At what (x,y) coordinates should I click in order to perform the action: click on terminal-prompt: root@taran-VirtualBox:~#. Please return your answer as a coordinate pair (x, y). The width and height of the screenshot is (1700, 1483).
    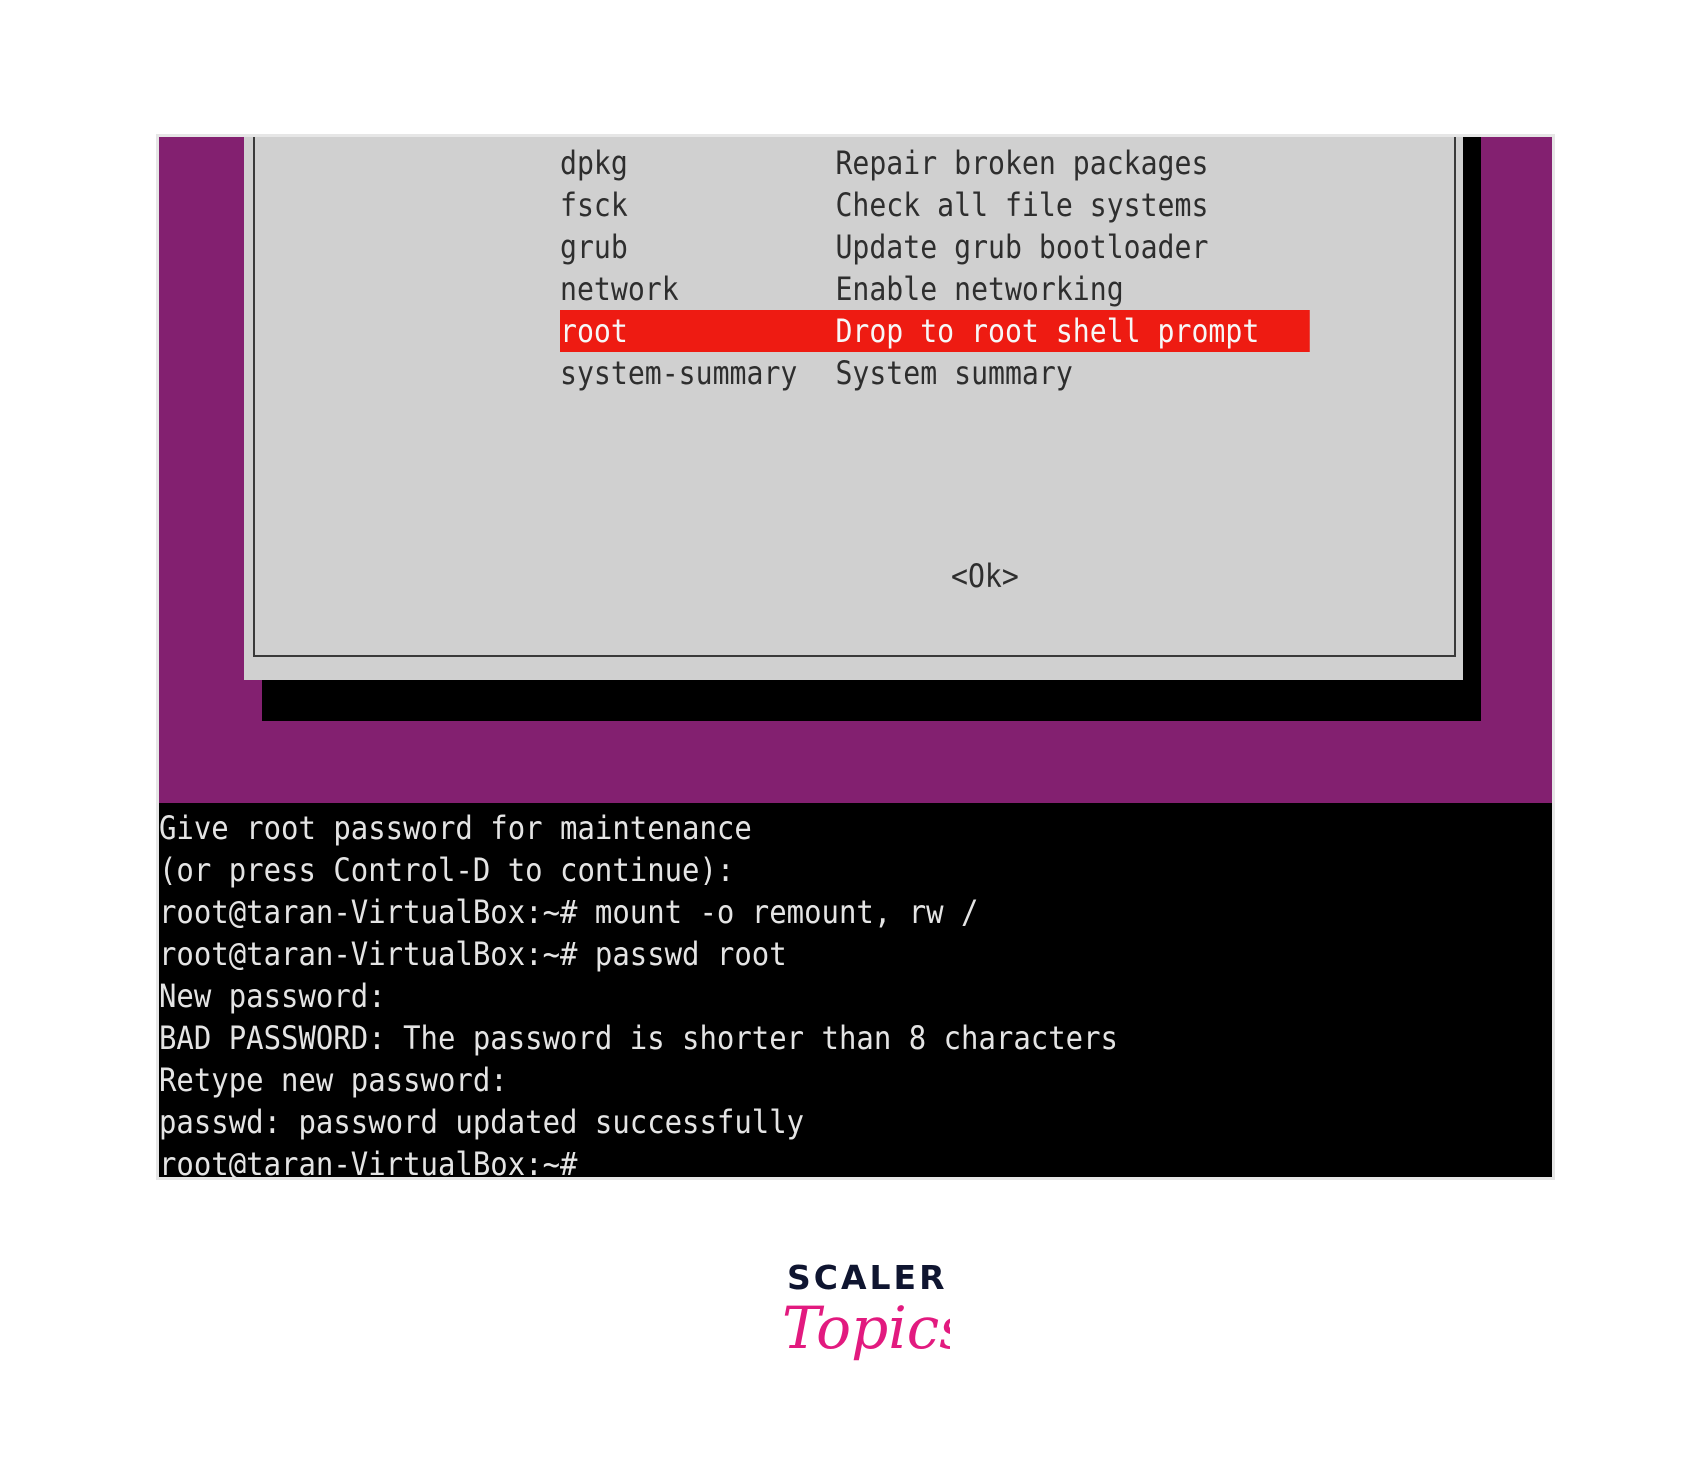
    Looking at the image, I should click on (368, 1162).